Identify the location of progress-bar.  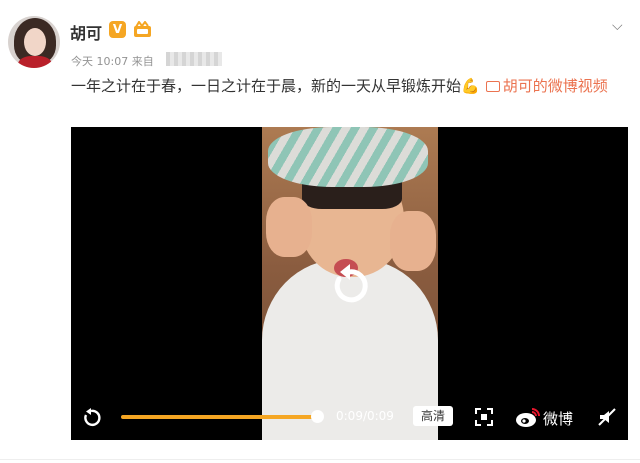
(219, 417).